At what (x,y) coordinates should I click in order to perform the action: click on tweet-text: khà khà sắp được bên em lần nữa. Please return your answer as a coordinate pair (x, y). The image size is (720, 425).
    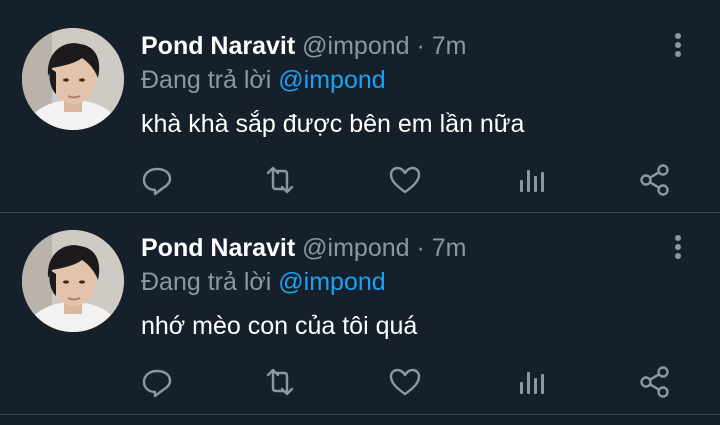
    Looking at the image, I should click on (333, 124).